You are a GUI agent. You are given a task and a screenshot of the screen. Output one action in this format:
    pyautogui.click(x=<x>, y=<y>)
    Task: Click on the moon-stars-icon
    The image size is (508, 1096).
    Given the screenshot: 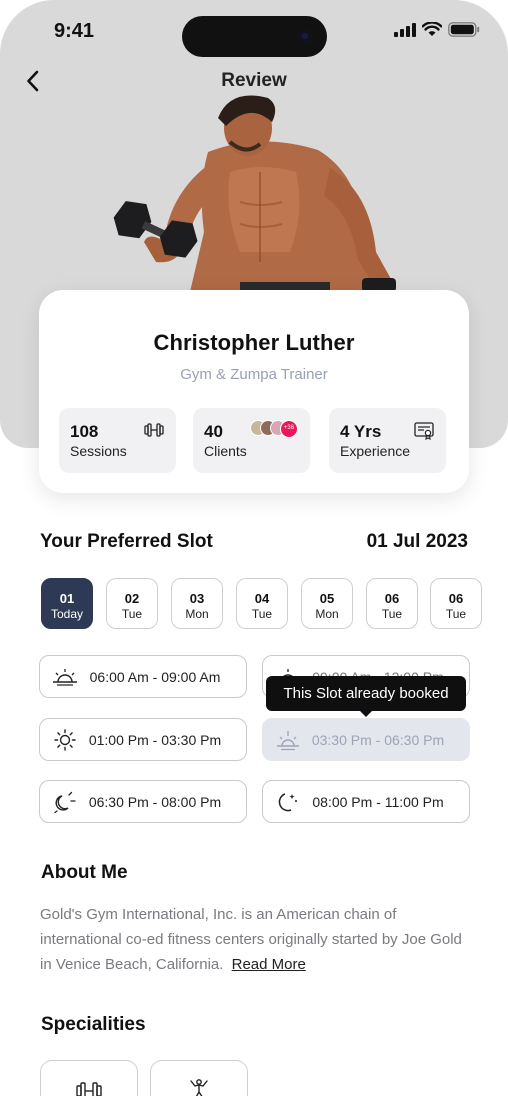 What is the action you would take?
    pyautogui.click(x=287, y=801)
    